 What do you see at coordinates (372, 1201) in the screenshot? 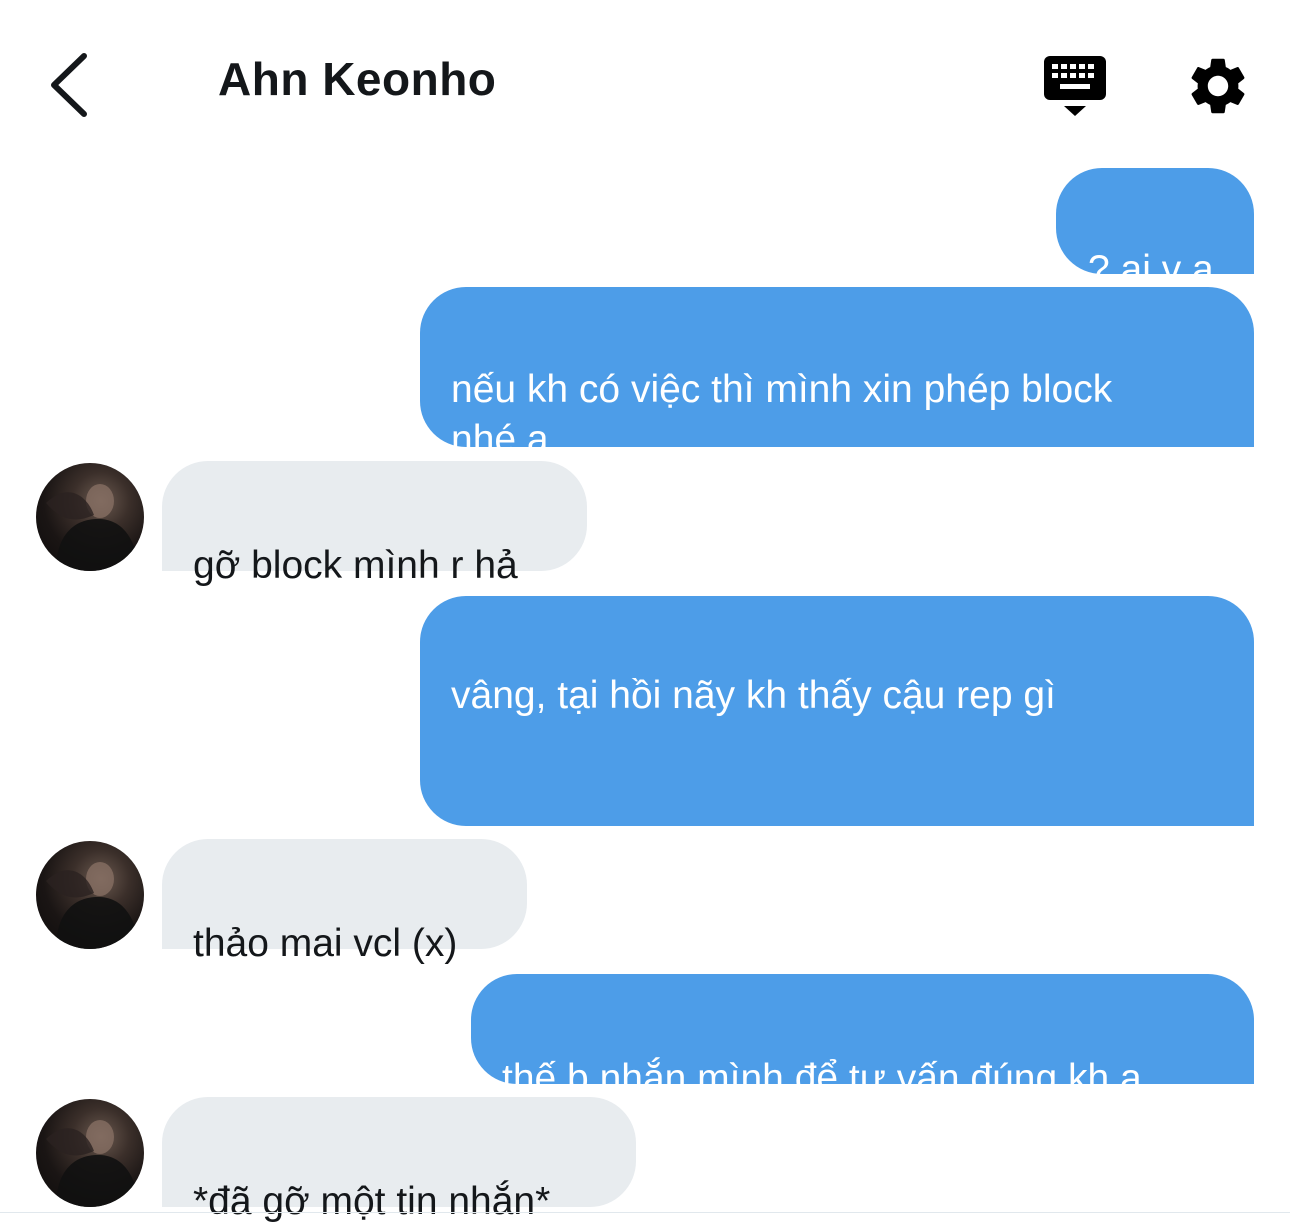
I see `message-text: *đã gỡ một tin nhắn*` at bounding box center [372, 1201].